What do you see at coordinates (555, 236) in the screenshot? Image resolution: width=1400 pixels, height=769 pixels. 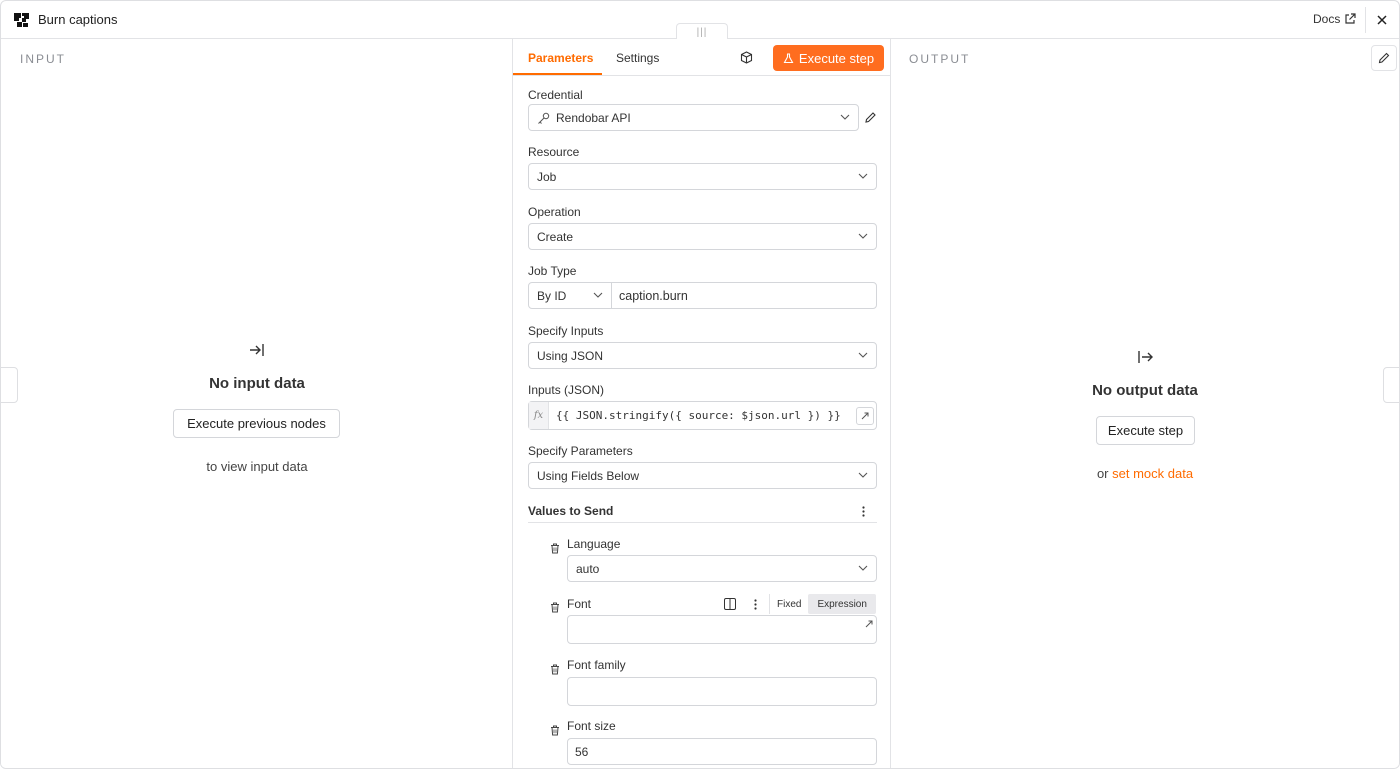 I see `operation-value: Create` at bounding box center [555, 236].